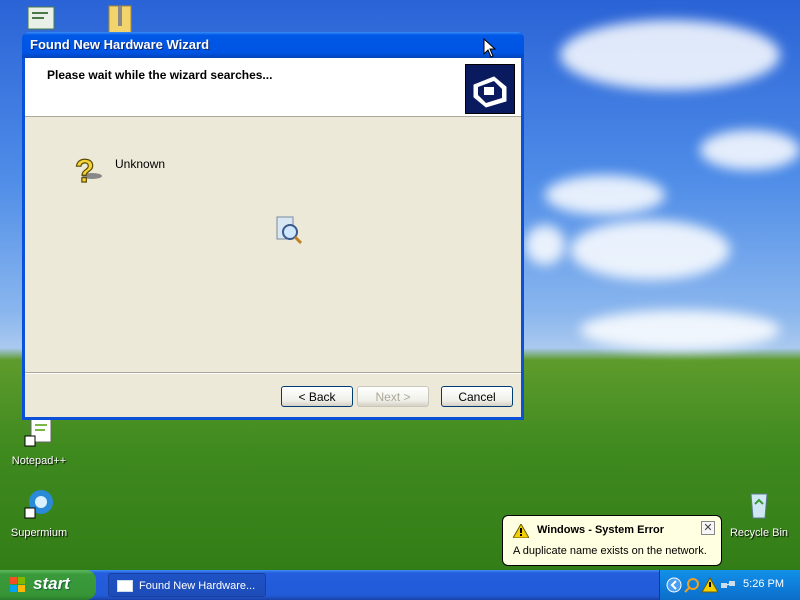  What do you see at coordinates (38, 432) in the screenshot?
I see `notepadpp-icon` at bounding box center [38, 432].